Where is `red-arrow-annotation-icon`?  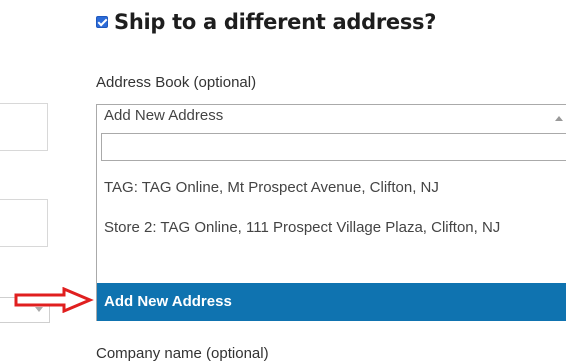 red-arrow-annotation-icon is located at coordinates (54, 300).